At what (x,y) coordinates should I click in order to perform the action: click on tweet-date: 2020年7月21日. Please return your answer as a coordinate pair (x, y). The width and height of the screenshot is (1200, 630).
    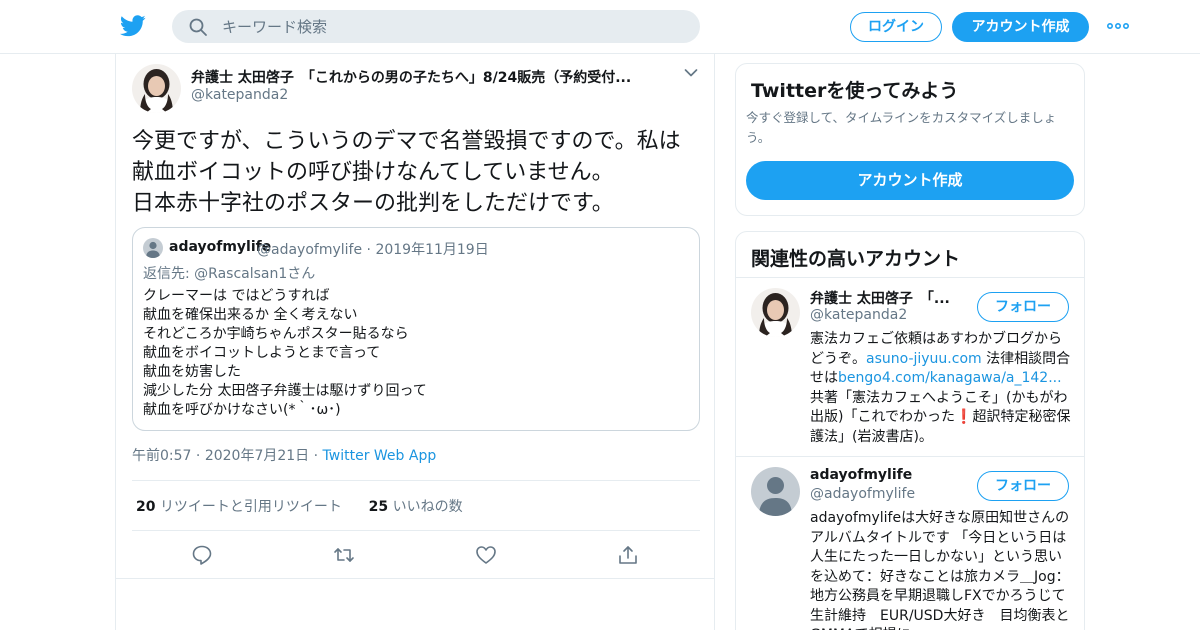
    Looking at the image, I should click on (257, 456).